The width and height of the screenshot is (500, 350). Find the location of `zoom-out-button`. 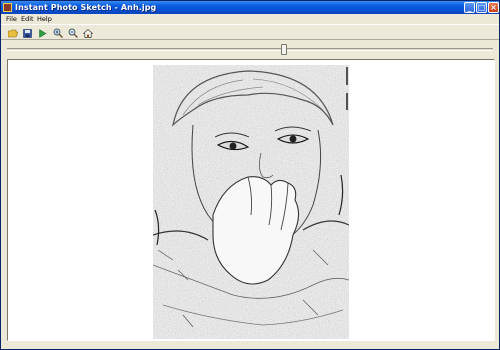

zoom-out-button is located at coordinates (72, 33).